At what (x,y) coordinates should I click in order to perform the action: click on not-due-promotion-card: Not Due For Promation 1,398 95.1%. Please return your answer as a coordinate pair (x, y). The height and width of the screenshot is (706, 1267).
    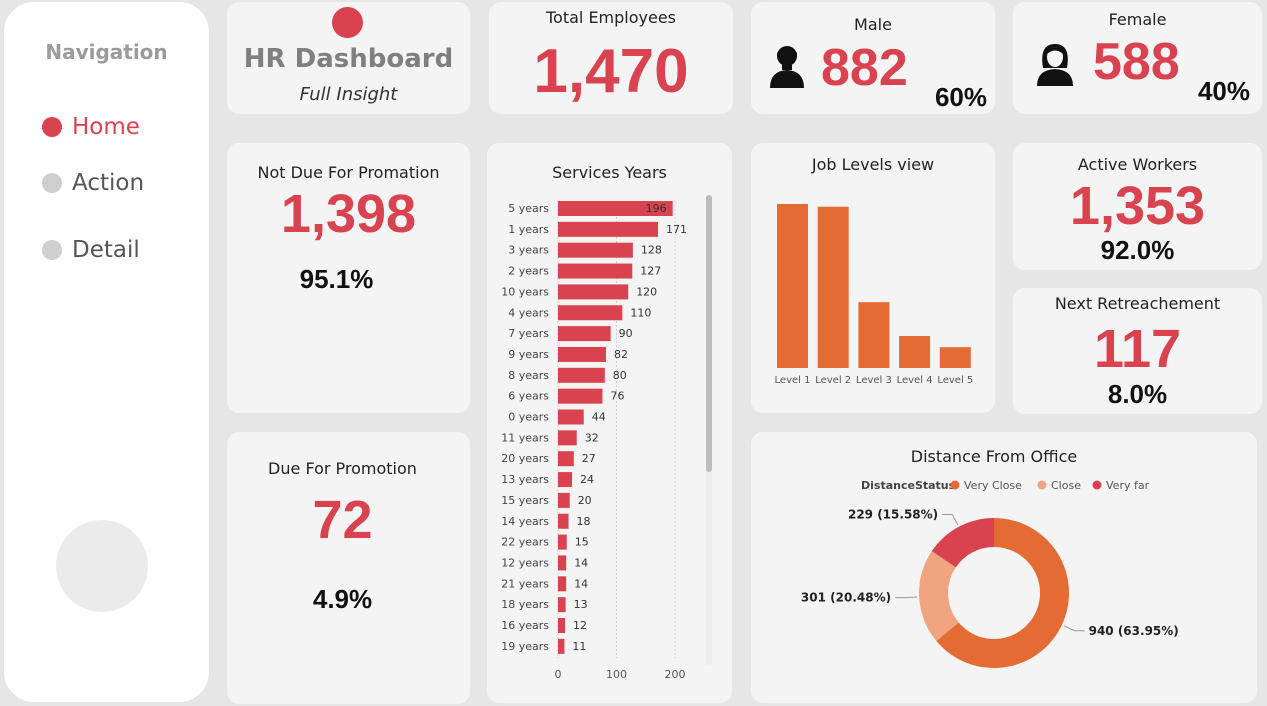
    Looking at the image, I should click on (348, 278).